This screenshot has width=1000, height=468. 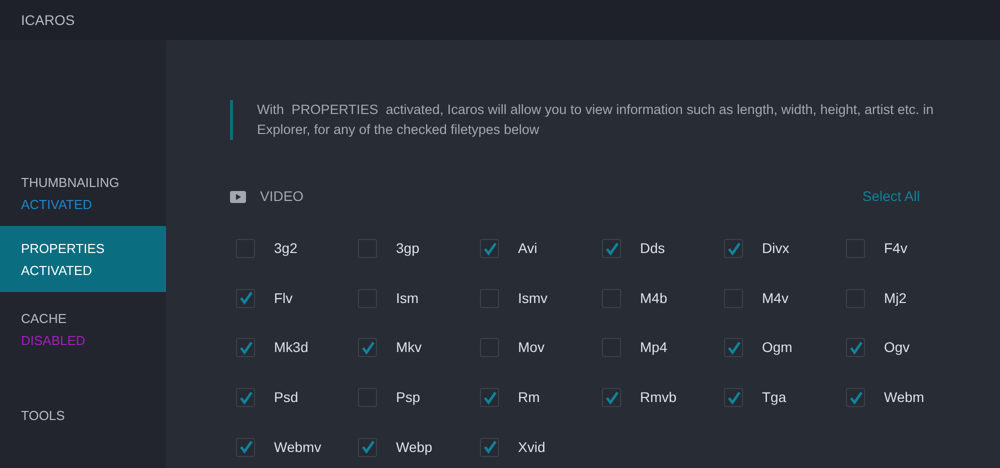 What do you see at coordinates (63, 248) in the screenshot?
I see `sidebar-item-label: PROPERTIES` at bounding box center [63, 248].